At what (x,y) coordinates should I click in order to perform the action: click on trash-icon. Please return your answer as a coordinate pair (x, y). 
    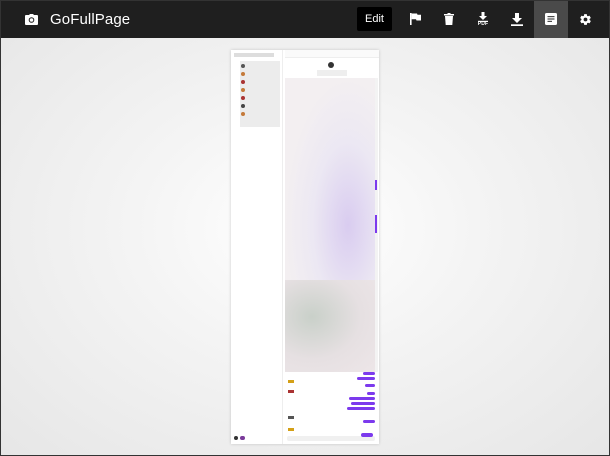
    Looking at the image, I should click on (449, 19).